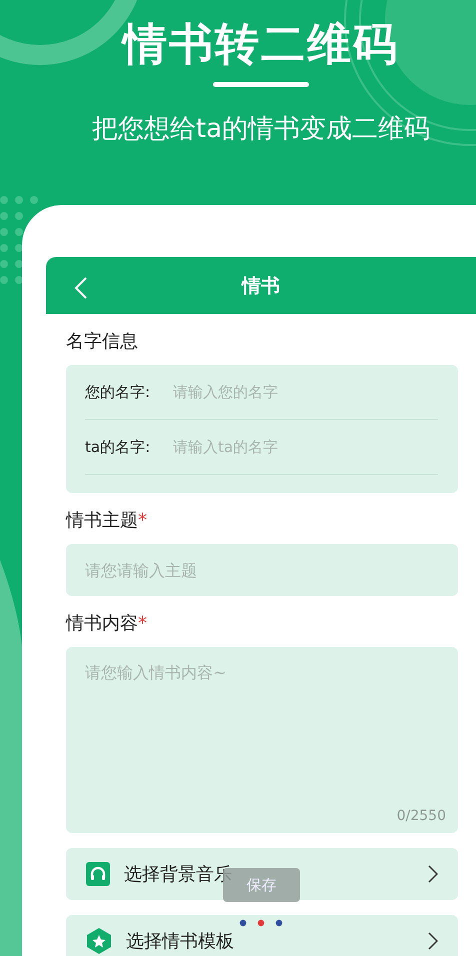  I want to click on name-input: 请输入您的名字, so click(304, 392).